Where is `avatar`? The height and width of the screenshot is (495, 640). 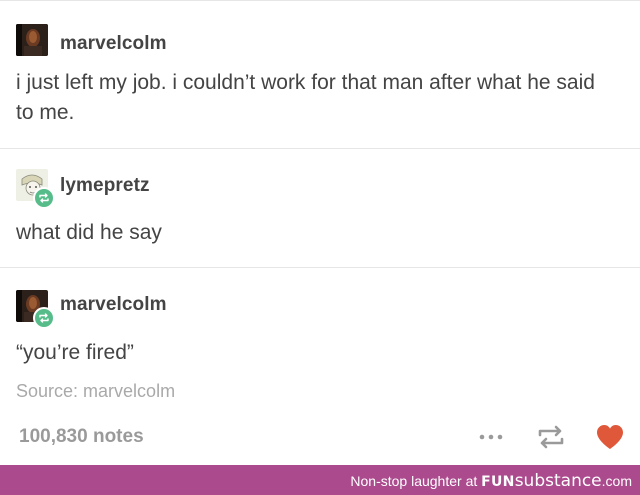
avatar is located at coordinates (32, 40).